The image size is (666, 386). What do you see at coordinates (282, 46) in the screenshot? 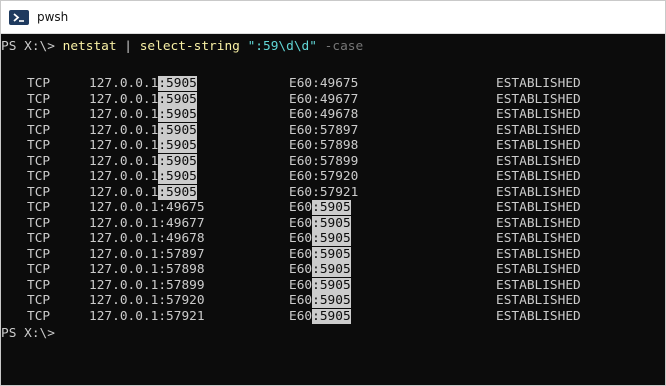
I see `pattern-argument: ":59\d\d"` at bounding box center [282, 46].